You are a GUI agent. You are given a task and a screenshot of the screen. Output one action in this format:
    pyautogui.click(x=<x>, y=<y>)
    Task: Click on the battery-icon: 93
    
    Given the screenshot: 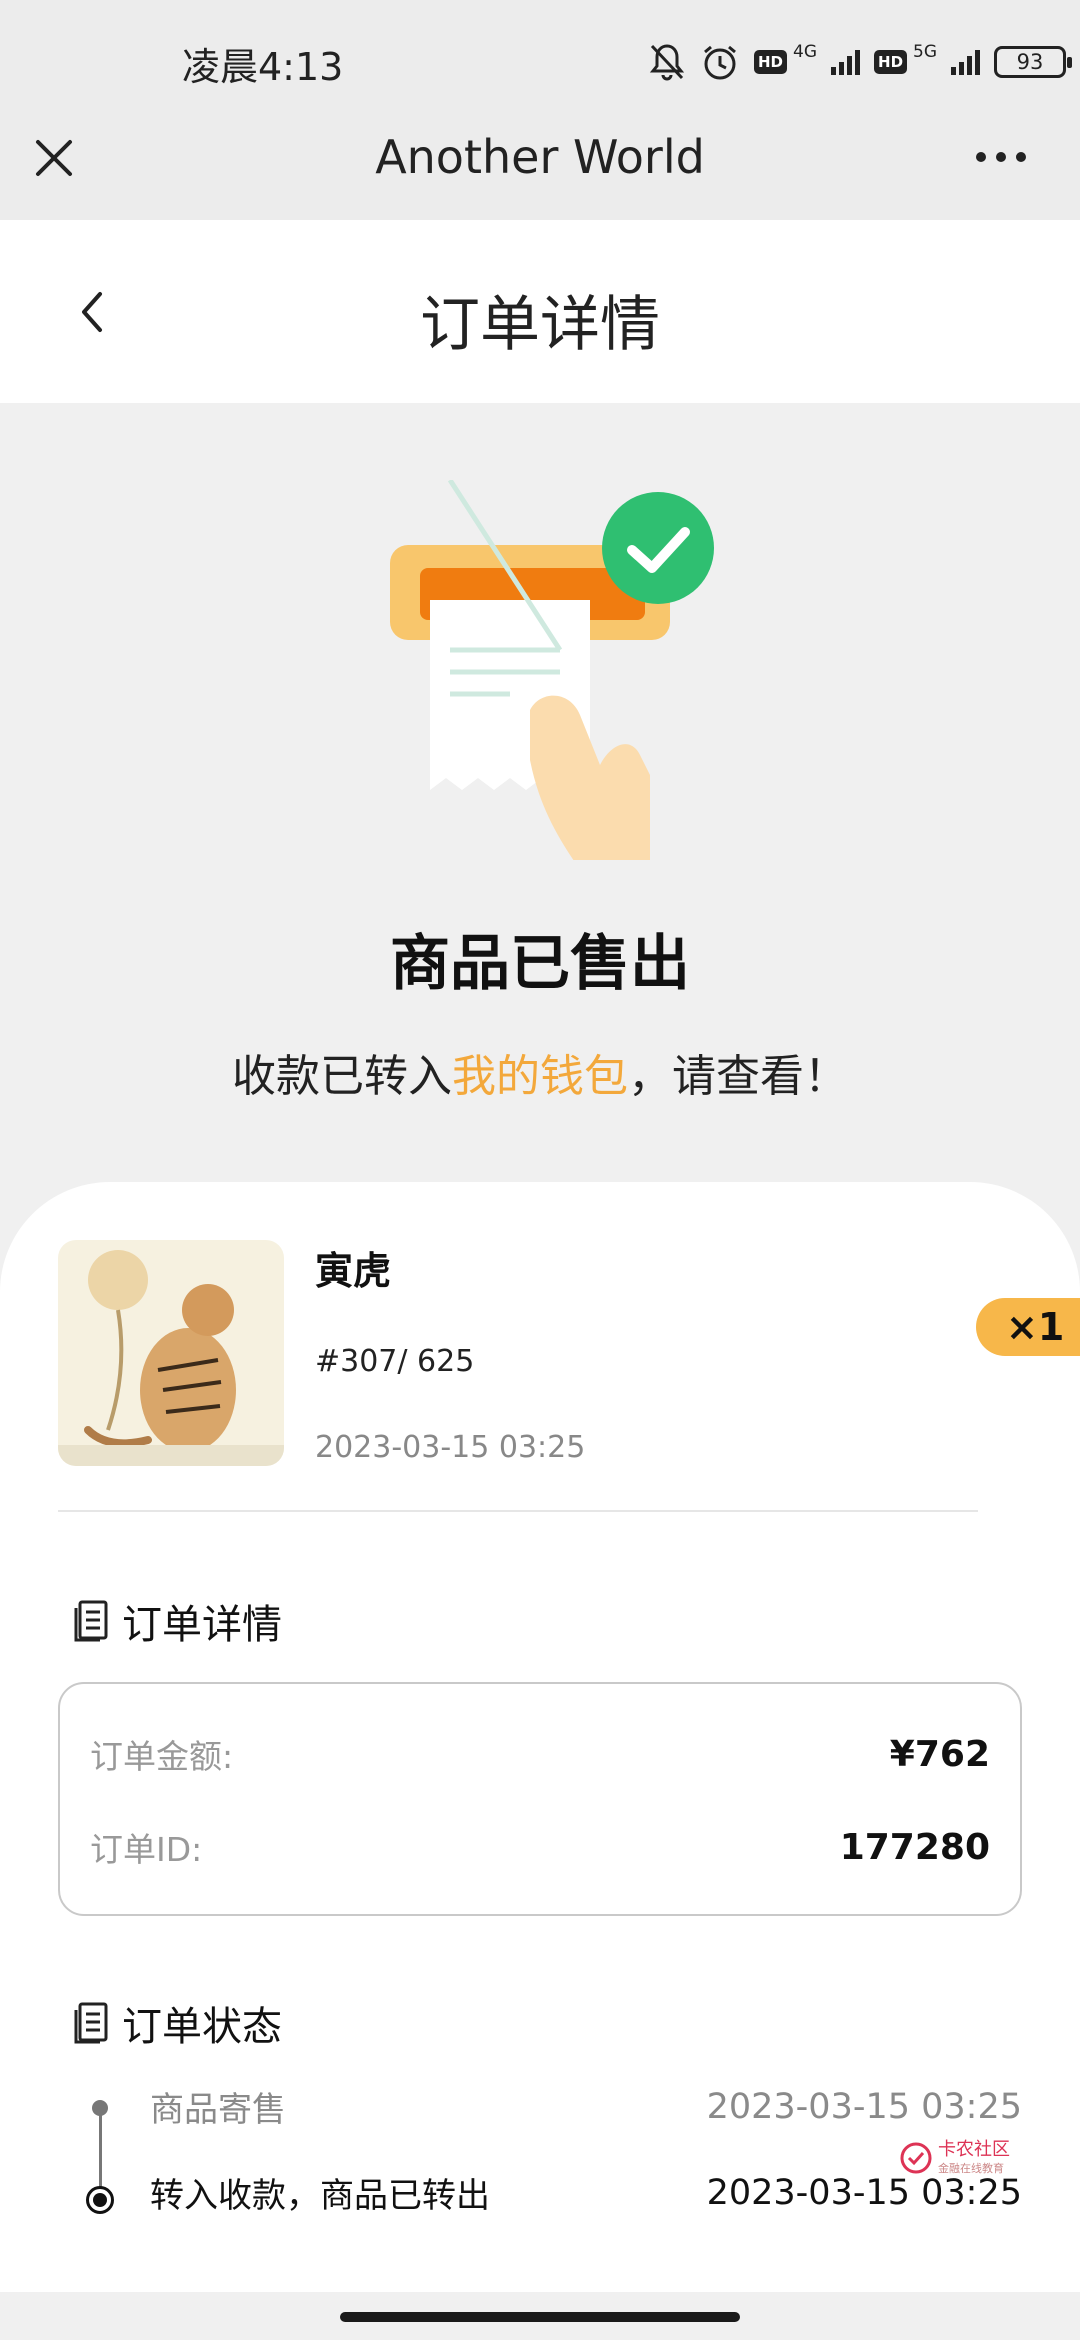 What is the action you would take?
    pyautogui.click(x=1033, y=62)
    